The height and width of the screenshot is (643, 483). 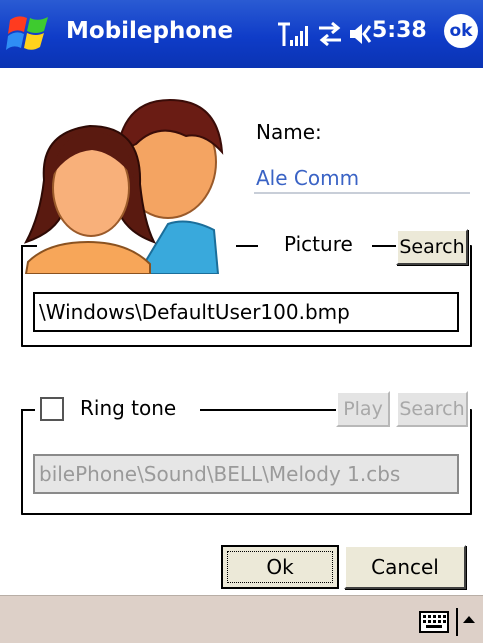 What do you see at coordinates (29, 246) in the screenshot?
I see `picture-group-top-left` at bounding box center [29, 246].